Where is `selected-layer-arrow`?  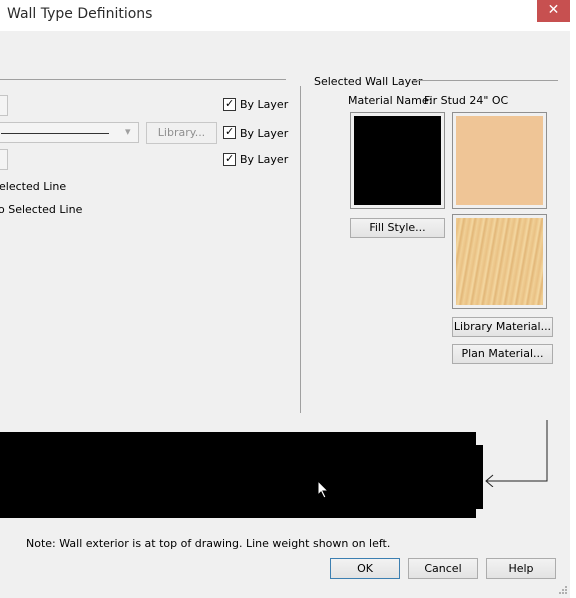
selected-layer-arrow is located at coordinates (516, 453).